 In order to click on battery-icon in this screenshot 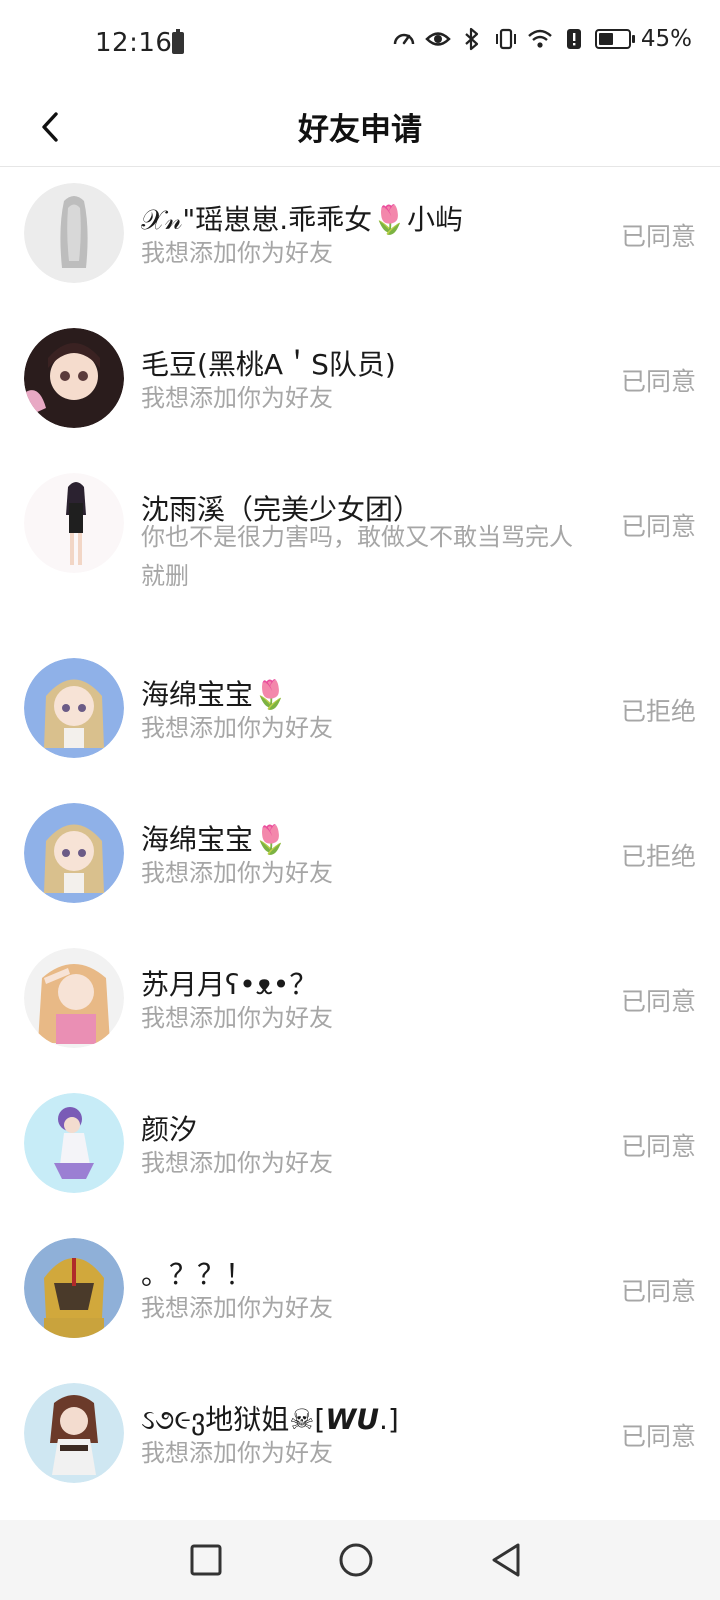, I will do `click(614, 39)`.